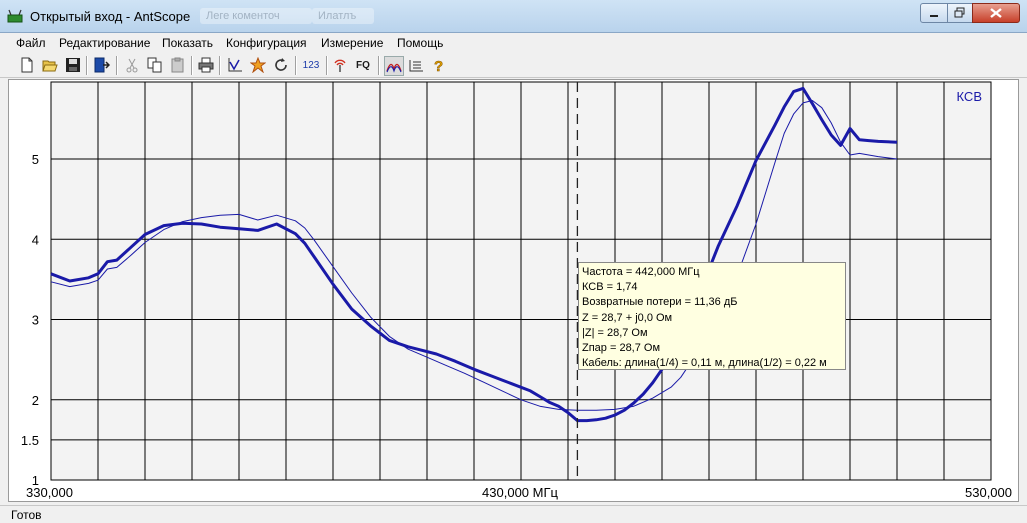 The height and width of the screenshot is (523, 1027). Describe the element at coordinates (187, 43) in the screenshot. I see `menu-view: Показать` at that location.